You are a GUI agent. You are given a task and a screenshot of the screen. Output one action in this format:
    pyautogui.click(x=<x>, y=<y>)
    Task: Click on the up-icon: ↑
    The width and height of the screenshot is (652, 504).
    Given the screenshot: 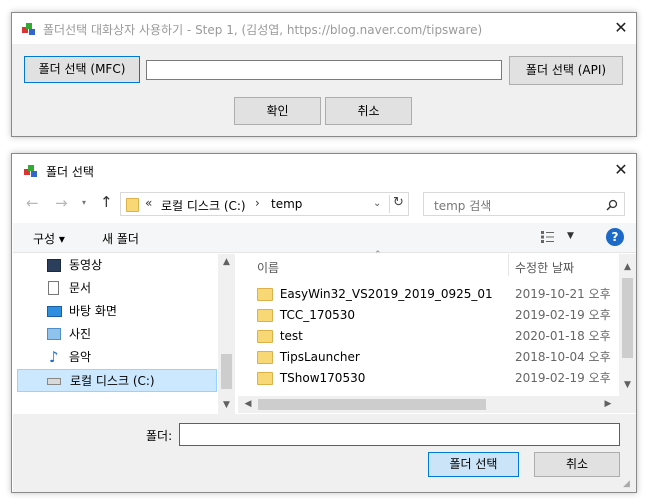 What is the action you would take?
    pyautogui.click(x=106, y=202)
    